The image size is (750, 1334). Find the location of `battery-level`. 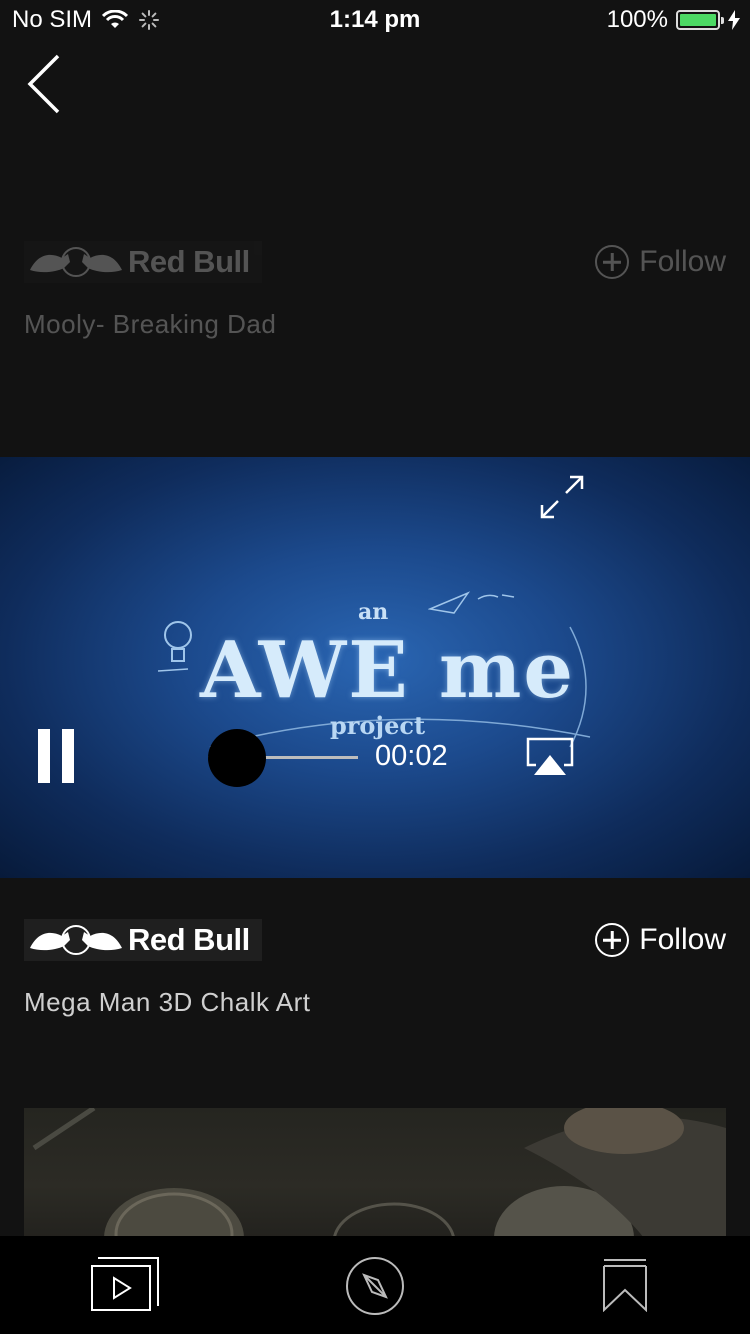

battery-level is located at coordinates (698, 20).